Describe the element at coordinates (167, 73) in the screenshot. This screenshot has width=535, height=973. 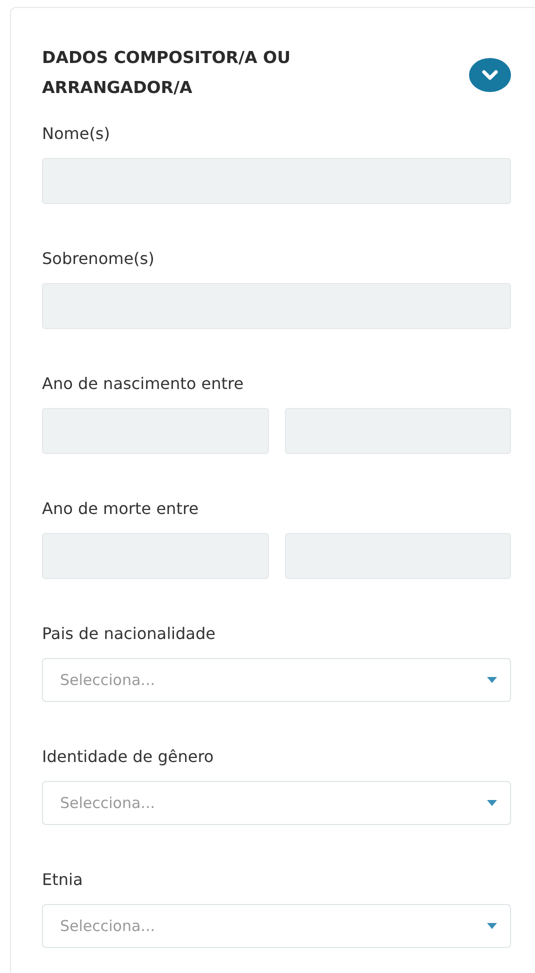
I see `panel-title: DADOS COMPOSITOR/A OU ARRANGADOR/A` at that location.